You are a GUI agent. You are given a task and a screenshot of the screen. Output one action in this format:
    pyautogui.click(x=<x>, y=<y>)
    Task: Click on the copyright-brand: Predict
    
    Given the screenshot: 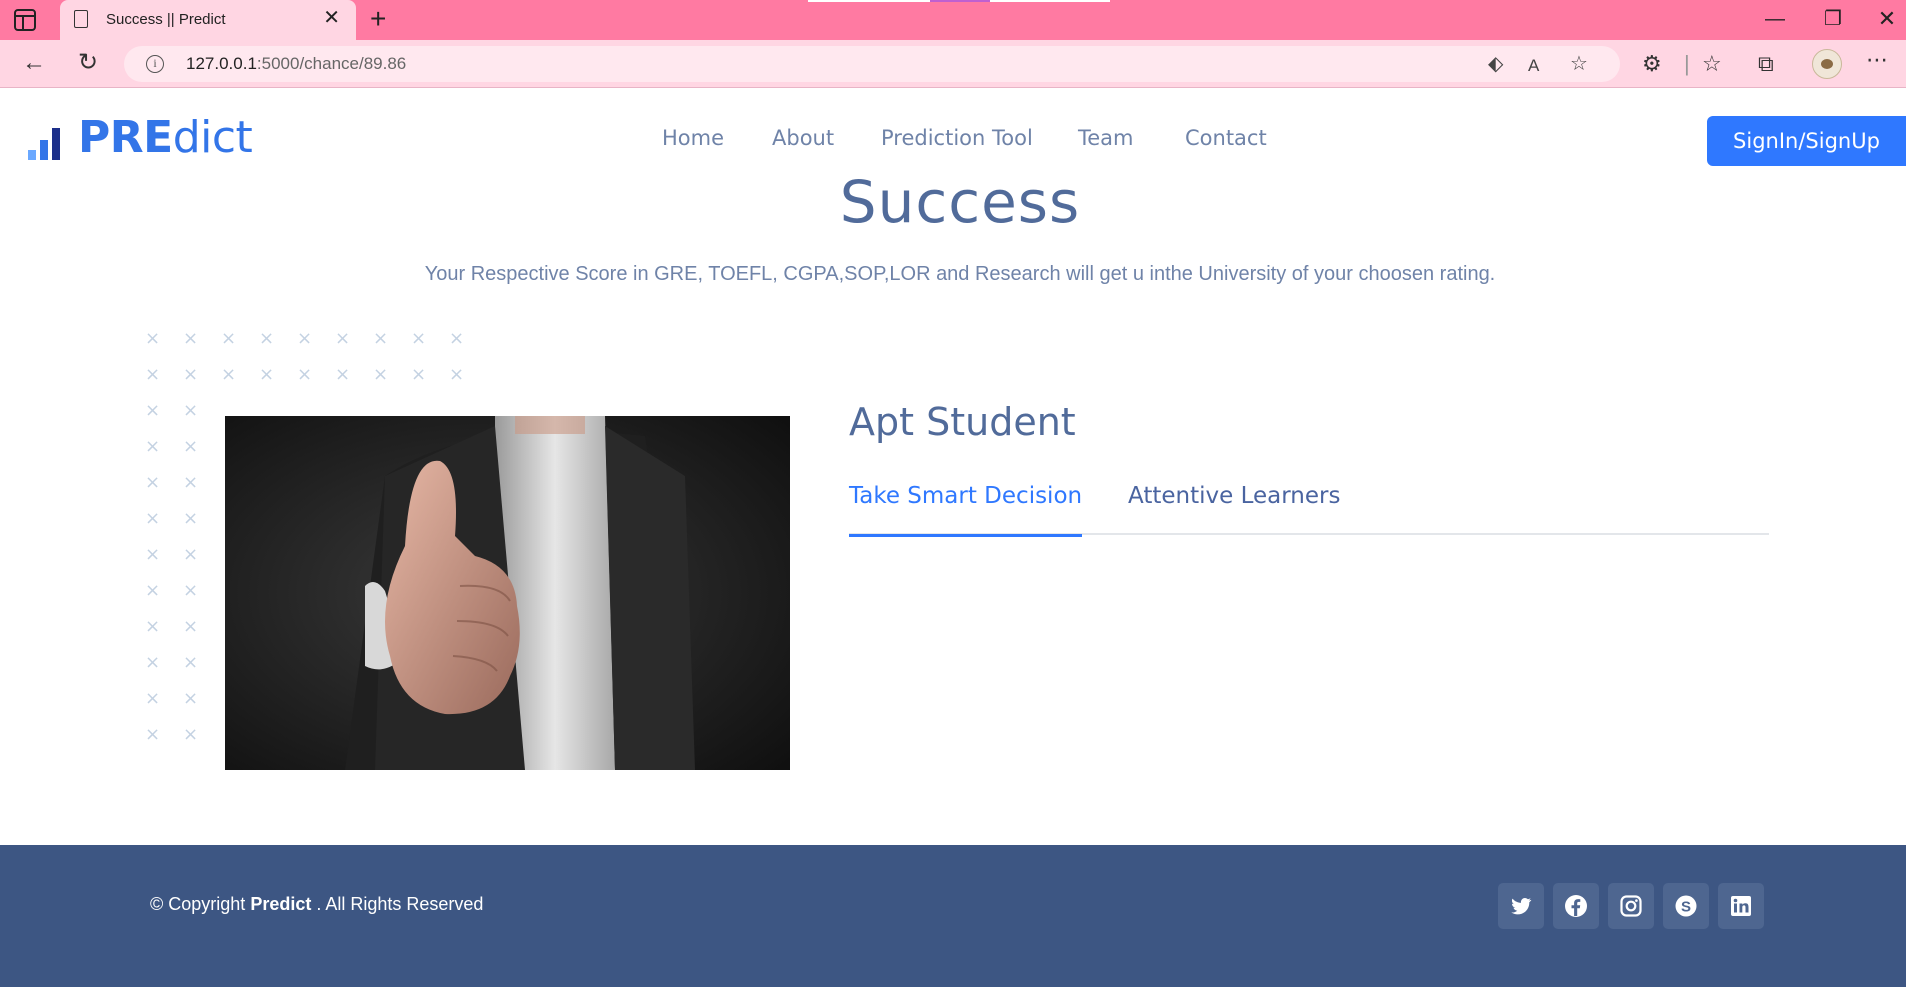 What is the action you would take?
    pyautogui.click(x=281, y=904)
    